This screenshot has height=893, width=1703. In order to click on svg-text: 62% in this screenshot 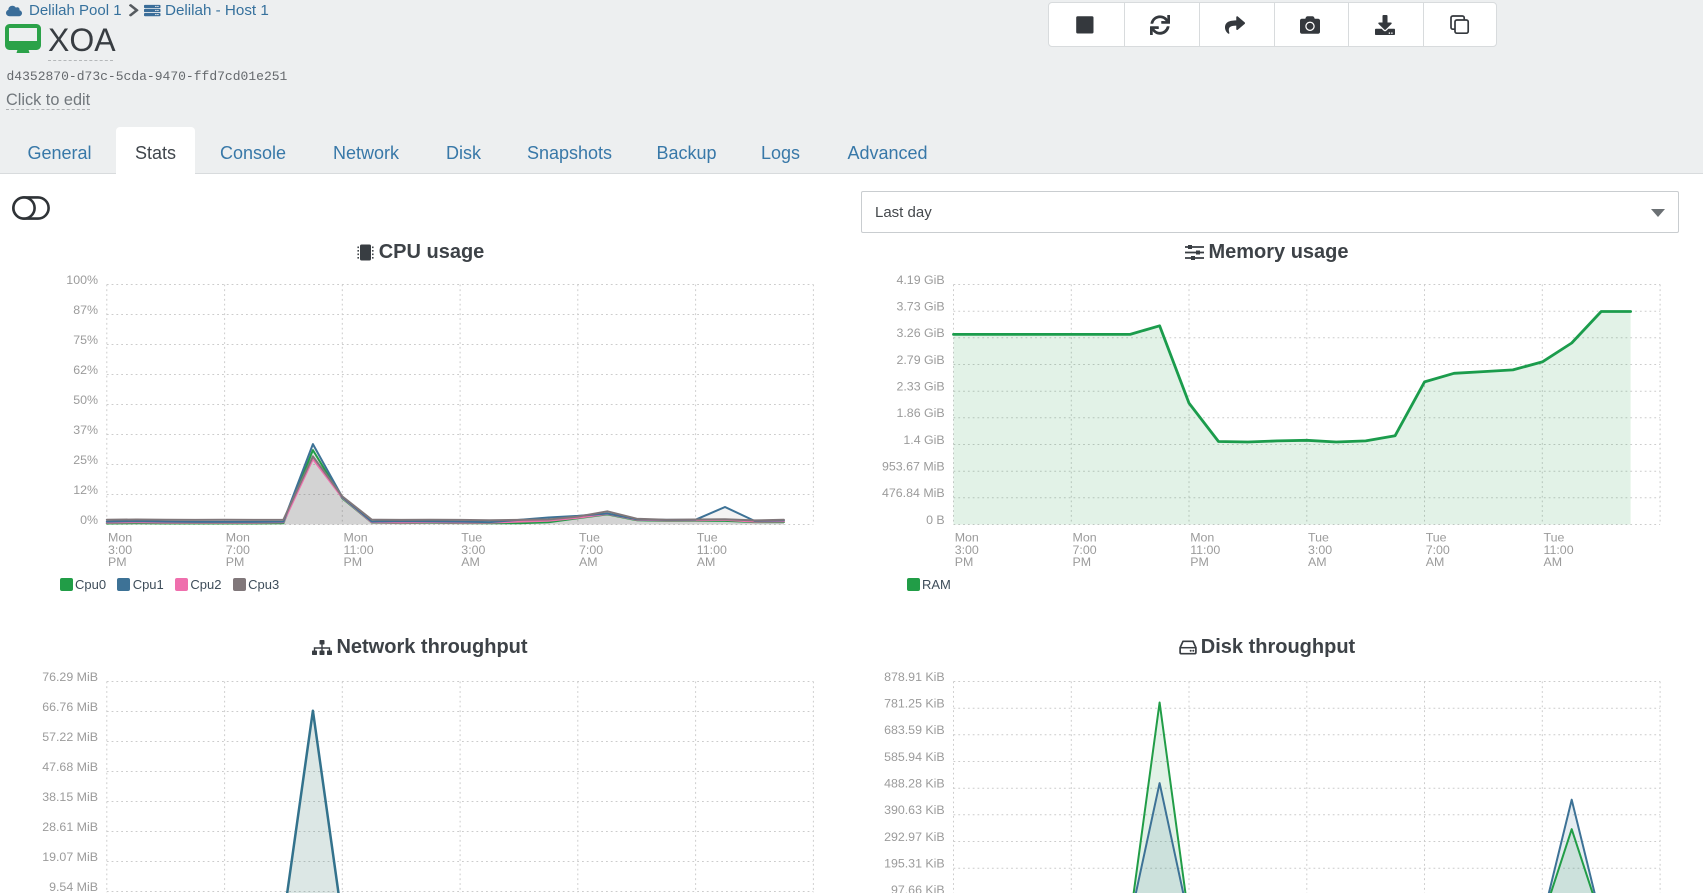, I will do `click(85, 370)`.